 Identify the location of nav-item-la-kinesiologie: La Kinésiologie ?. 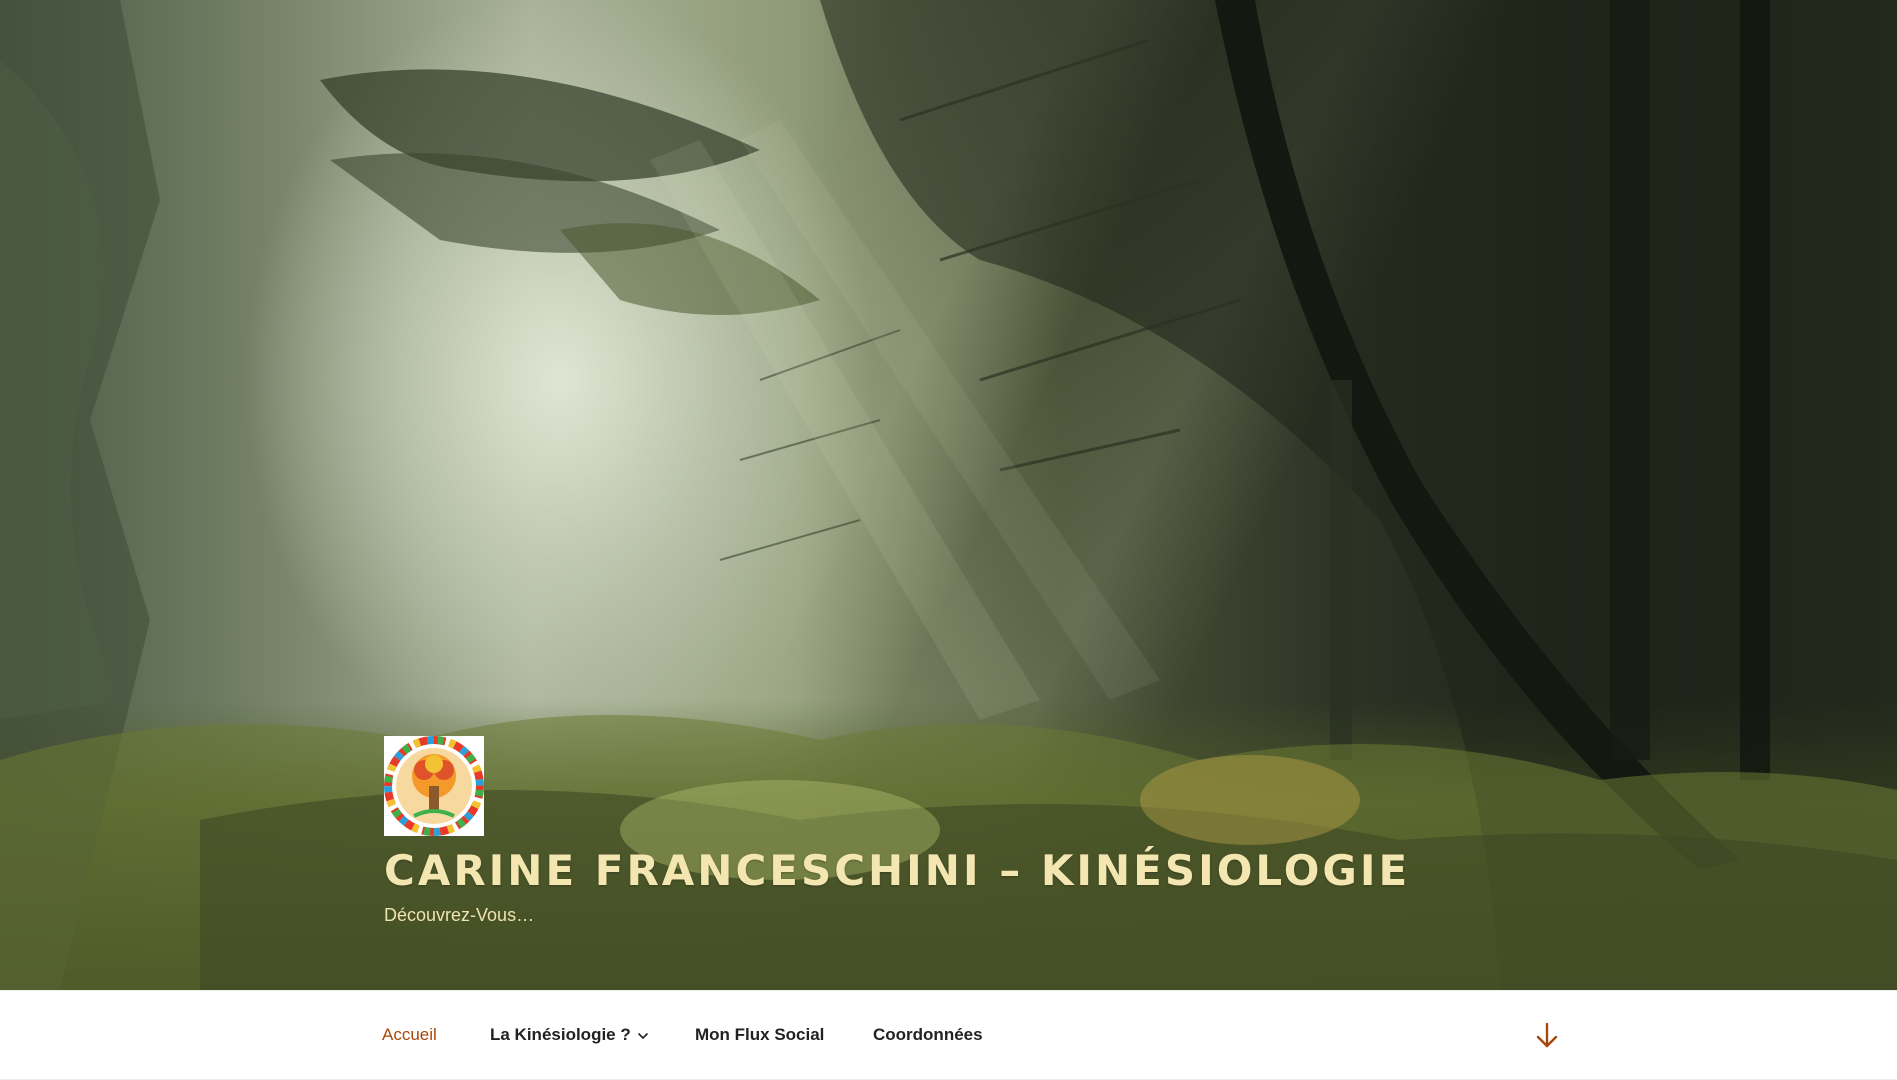
(569, 1035).